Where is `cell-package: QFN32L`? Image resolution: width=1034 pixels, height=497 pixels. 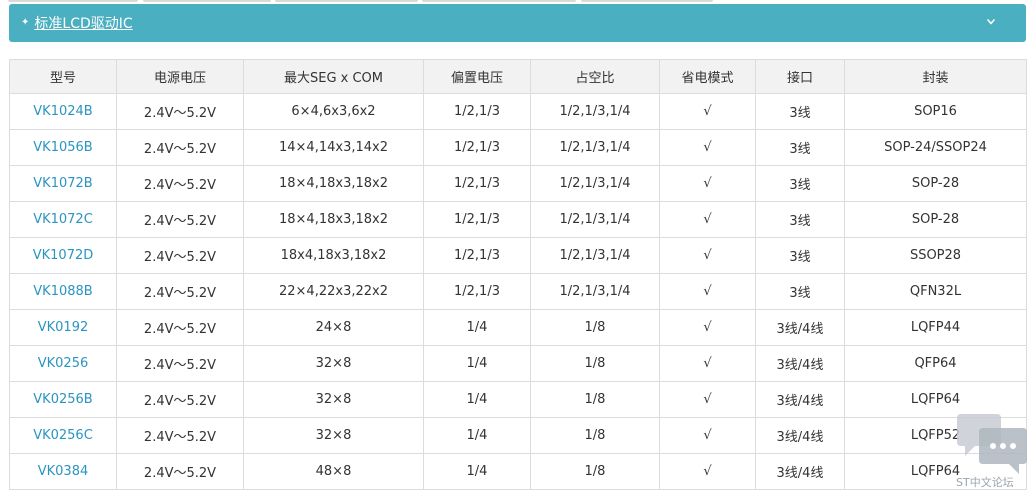
cell-package: QFN32L is located at coordinates (935, 291).